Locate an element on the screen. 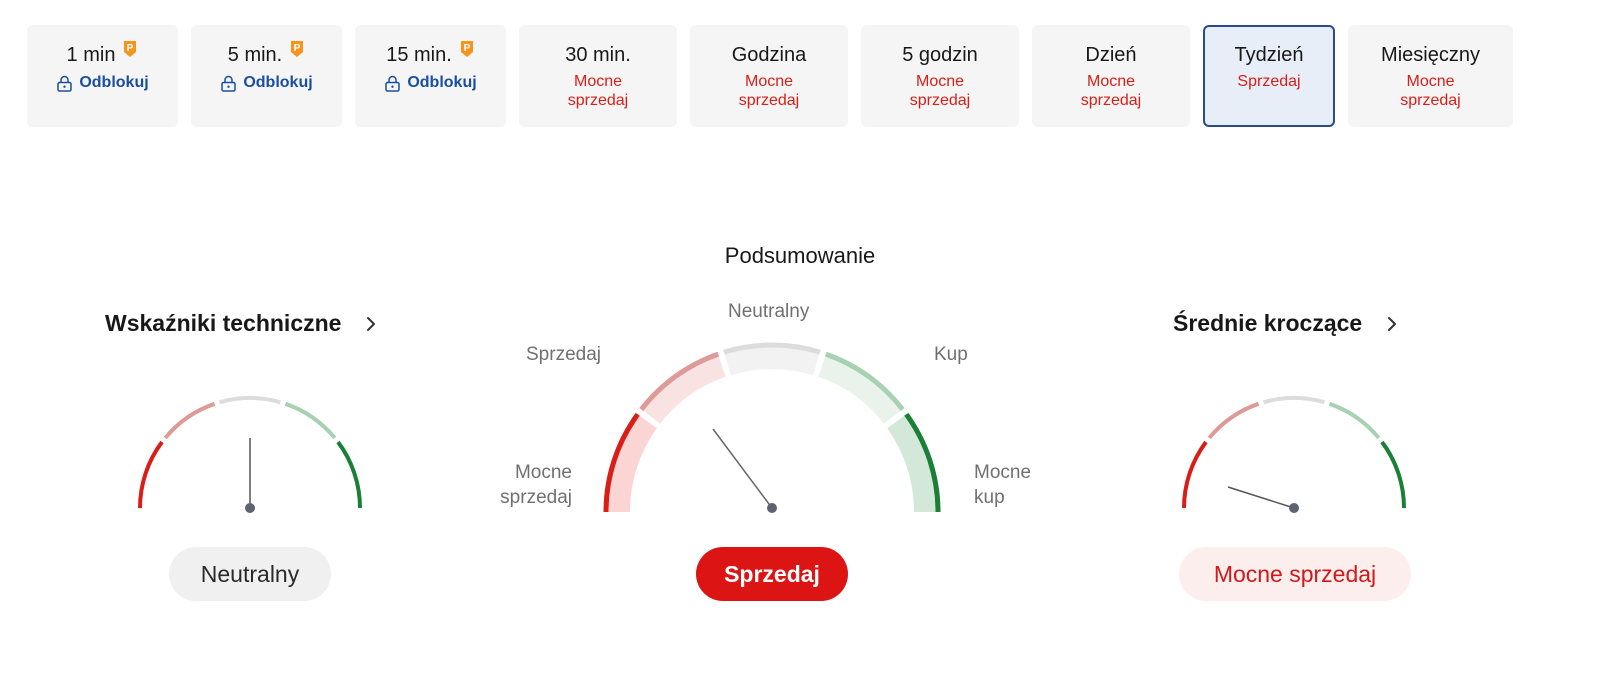  tab-label: 1 min P is located at coordinates (102, 54).